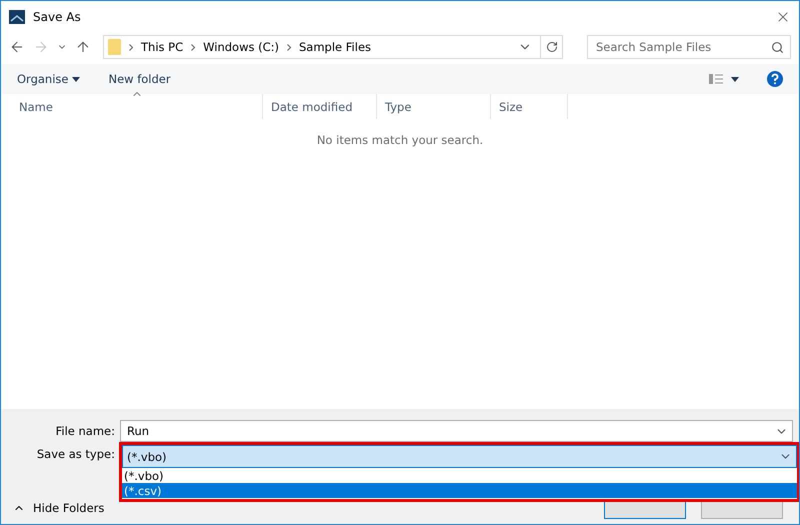  What do you see at coordinates (83, 47) in the screenshot?
I see `up-button` at bounding box center [83, 47].